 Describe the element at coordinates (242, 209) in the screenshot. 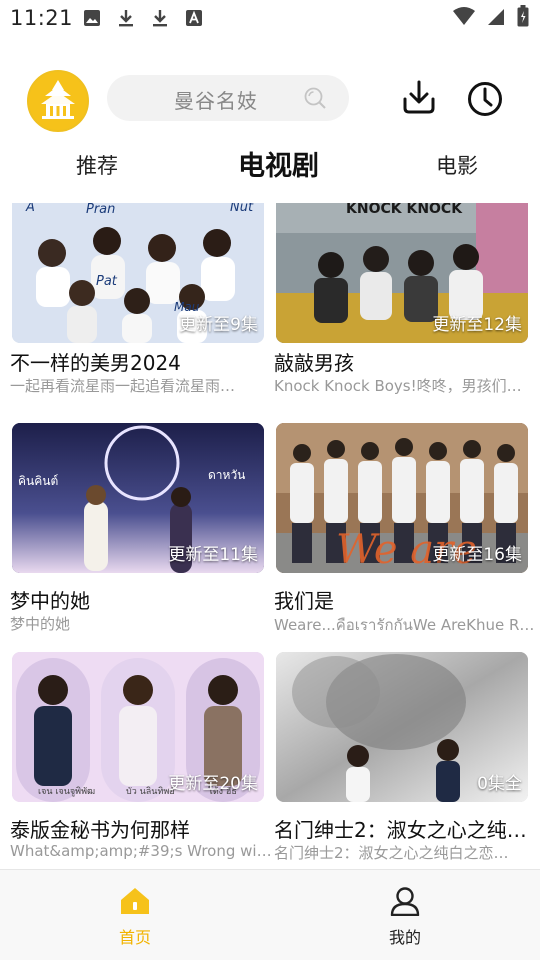

I see `svg-text: Nut` at that location.